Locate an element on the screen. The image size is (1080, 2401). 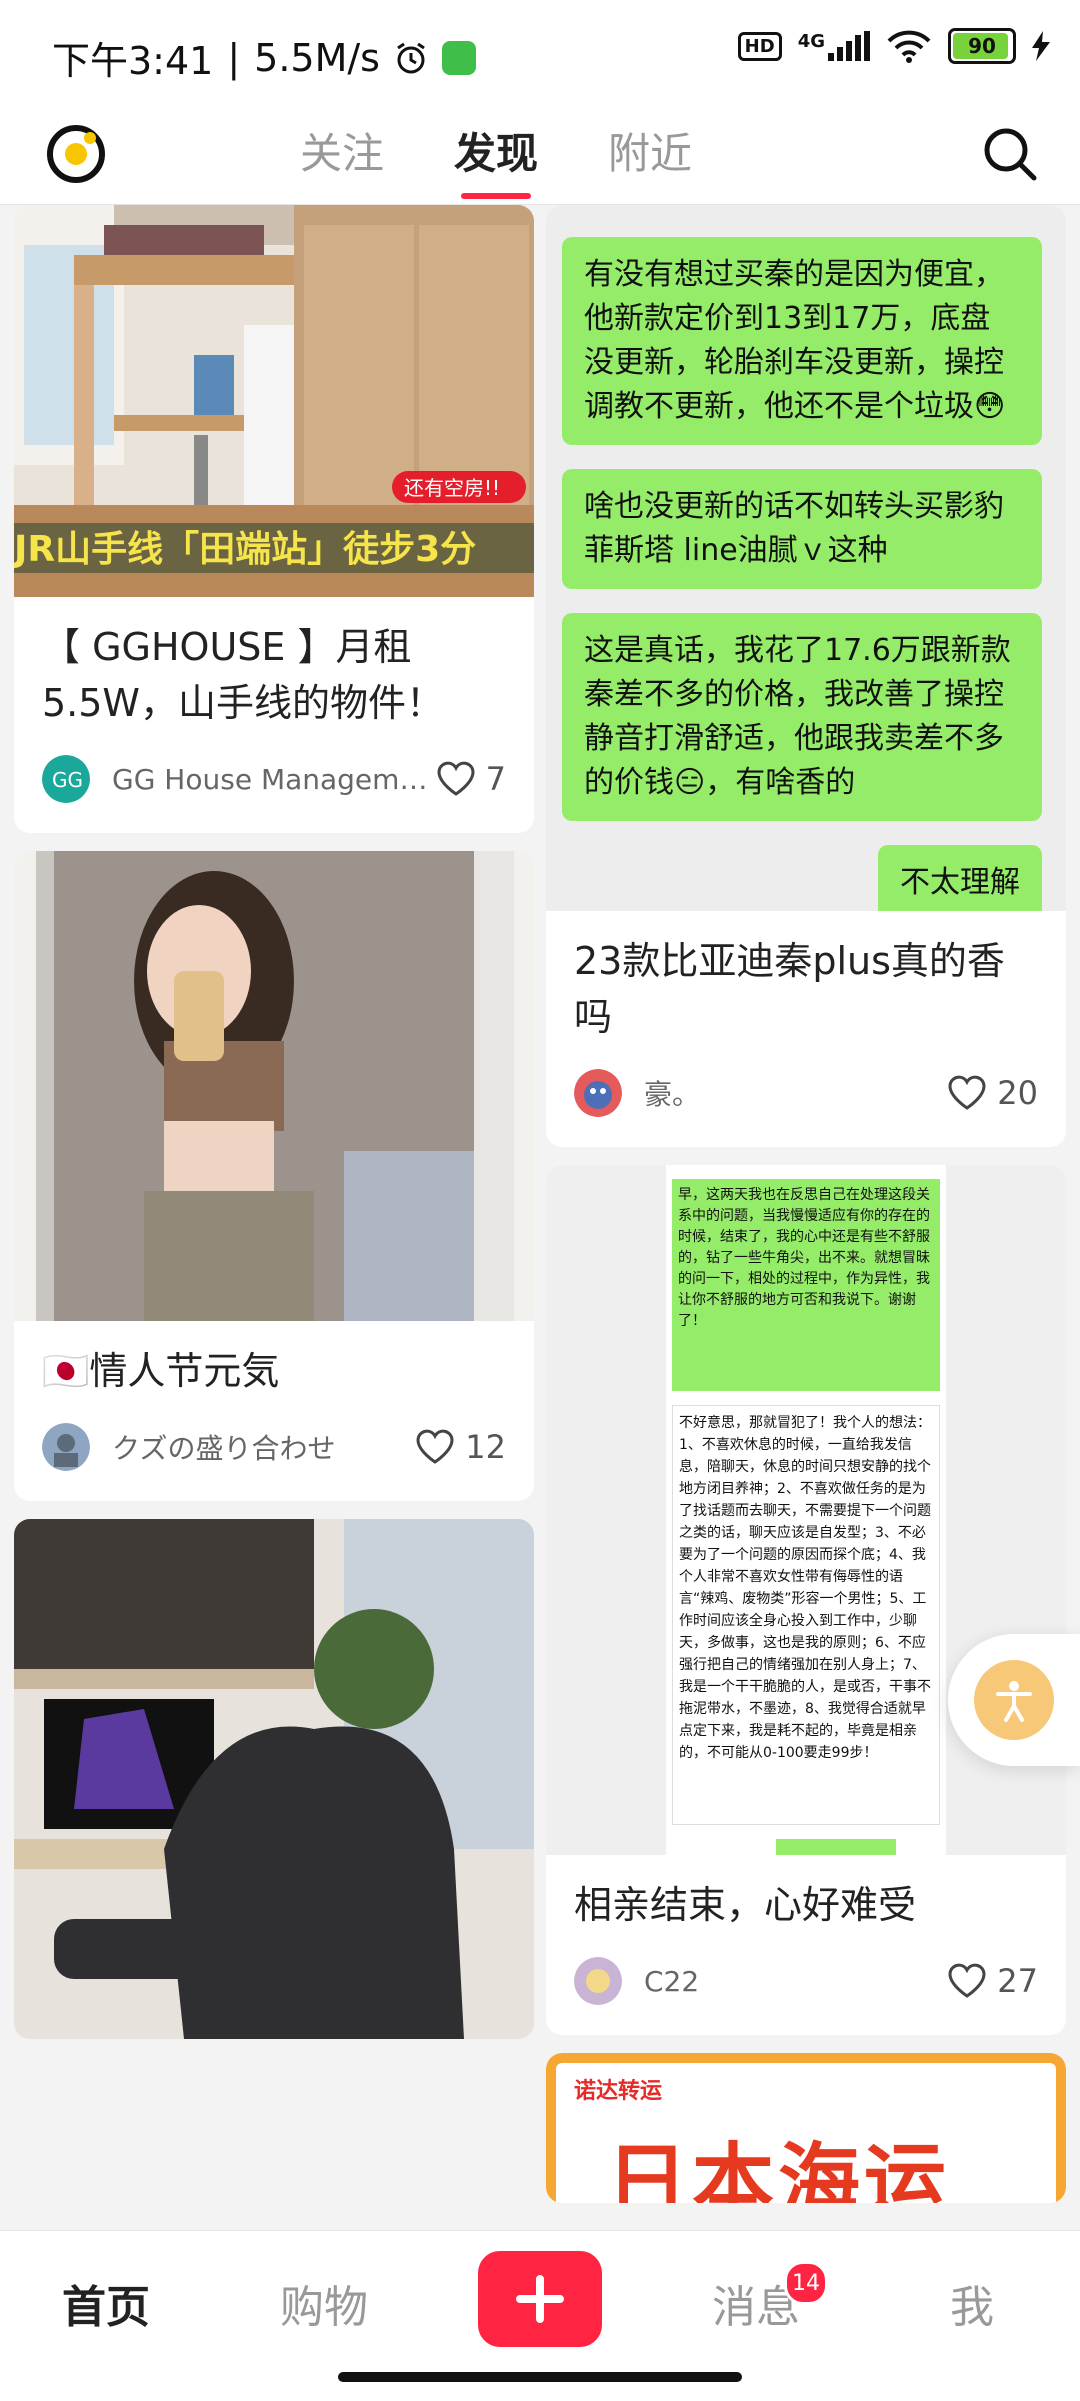
accessibility-icon is located at coordinates (1014, 1701).